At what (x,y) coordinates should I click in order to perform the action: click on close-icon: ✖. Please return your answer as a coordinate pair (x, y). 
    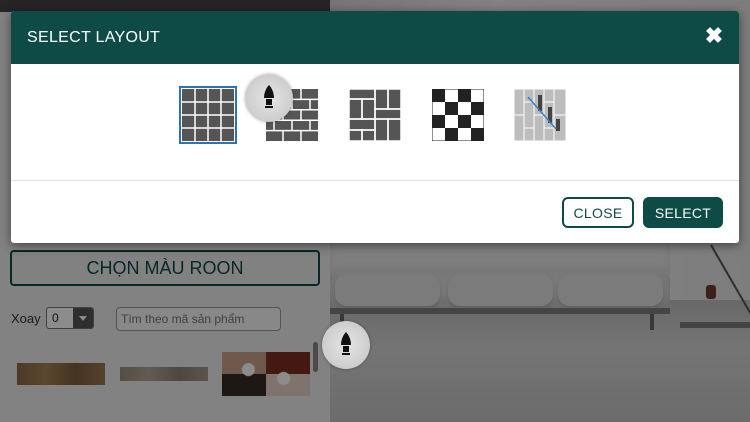
    Looking at the image, I should click on (714, 36).